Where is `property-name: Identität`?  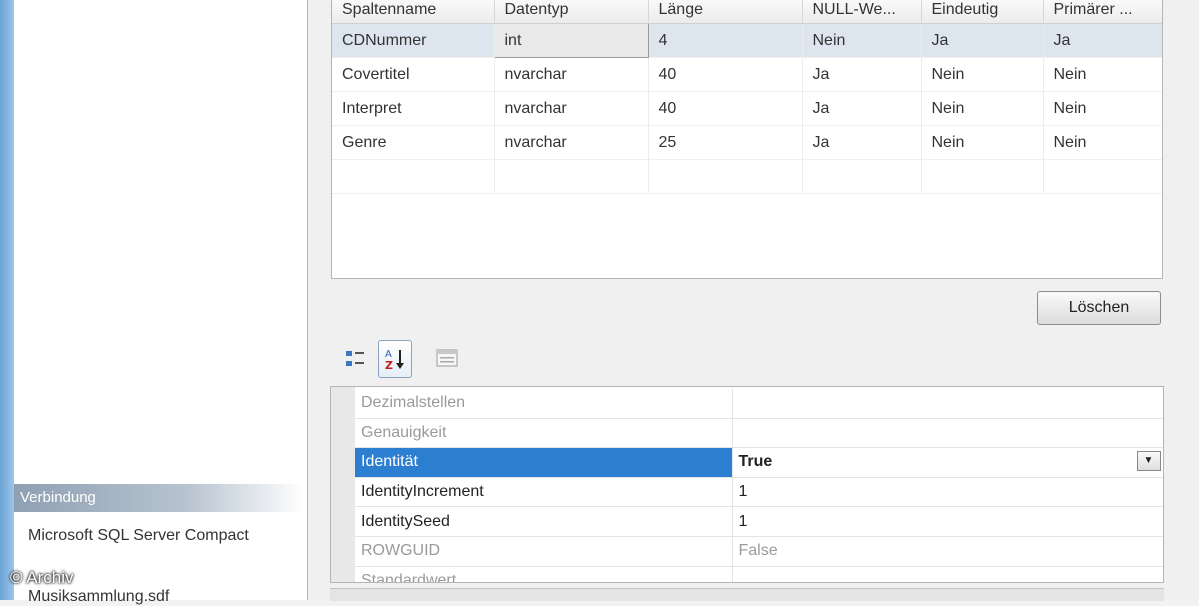 property-name: Identität is located at coordinates (544, 462).